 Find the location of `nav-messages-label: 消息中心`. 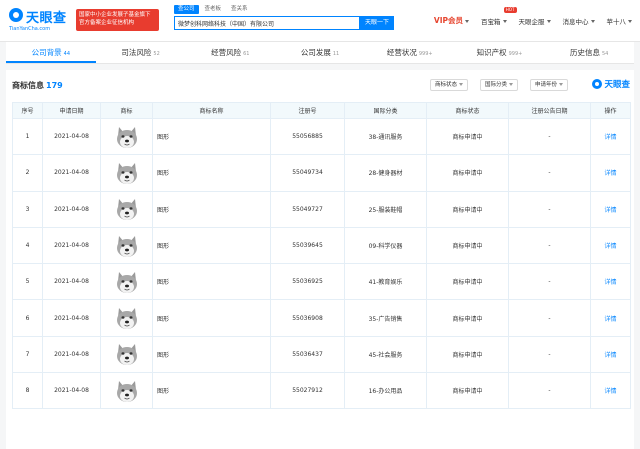

nav-messages-label: 消息中心 is located at coordinates (575, 21).